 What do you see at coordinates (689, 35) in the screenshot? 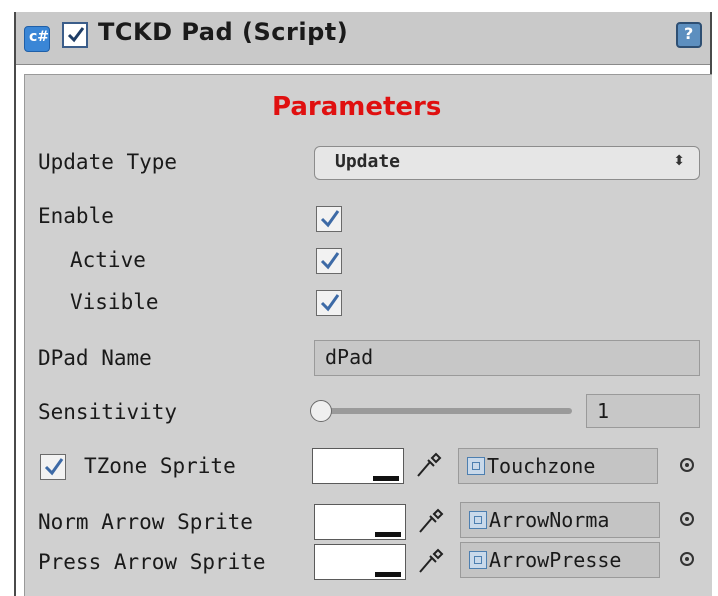
I see `help-icon` at bounding box center [689, 35].